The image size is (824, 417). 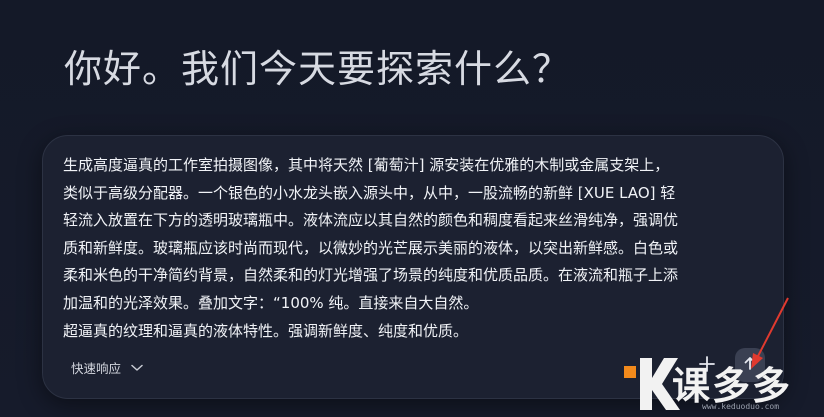 I want to click on response-mode-dropdown: 快速响应, so click(x=107, y=367).